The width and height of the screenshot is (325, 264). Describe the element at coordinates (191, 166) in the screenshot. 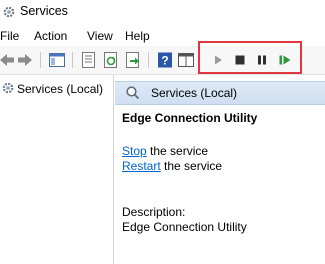

I see `restart-suffix: the service` at that location.